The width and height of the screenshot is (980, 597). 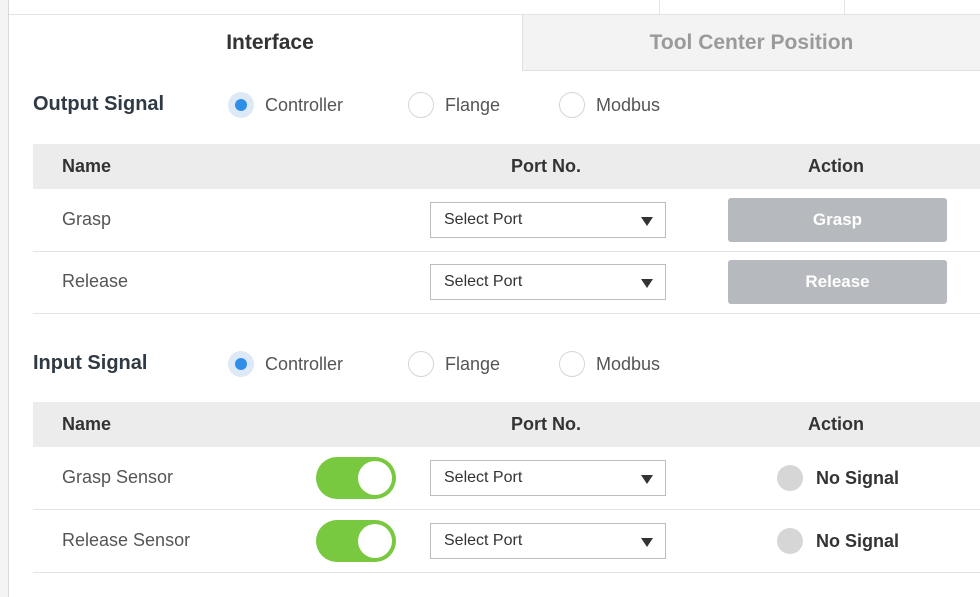 I want to click on table-row: Grasp Sensor Select Port No Signal, so click(x=506, y=478).